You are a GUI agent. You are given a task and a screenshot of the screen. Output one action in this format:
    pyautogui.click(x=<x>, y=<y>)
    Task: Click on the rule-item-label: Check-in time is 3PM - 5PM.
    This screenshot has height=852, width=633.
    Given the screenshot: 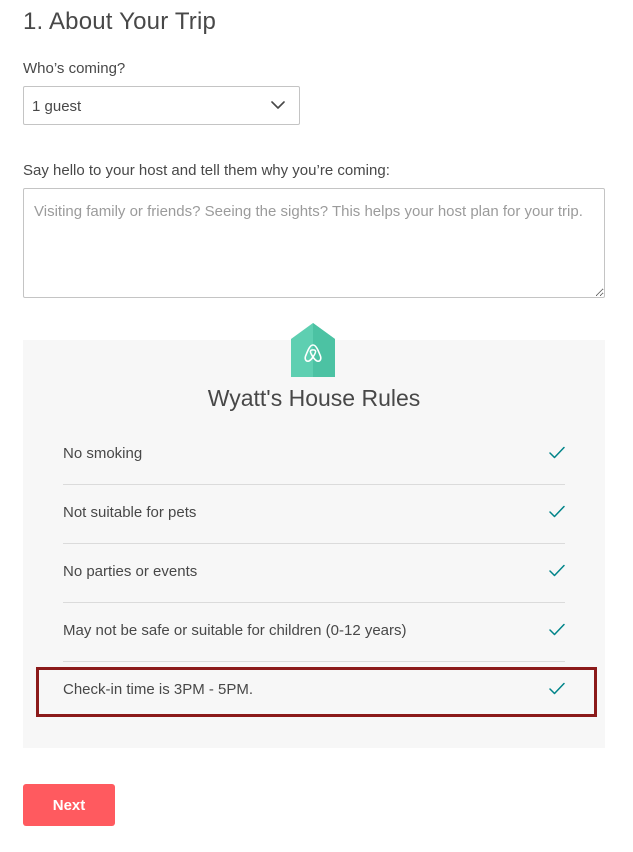 What is the action you would take?
    pyautogui.click(x=158, y=689)
    